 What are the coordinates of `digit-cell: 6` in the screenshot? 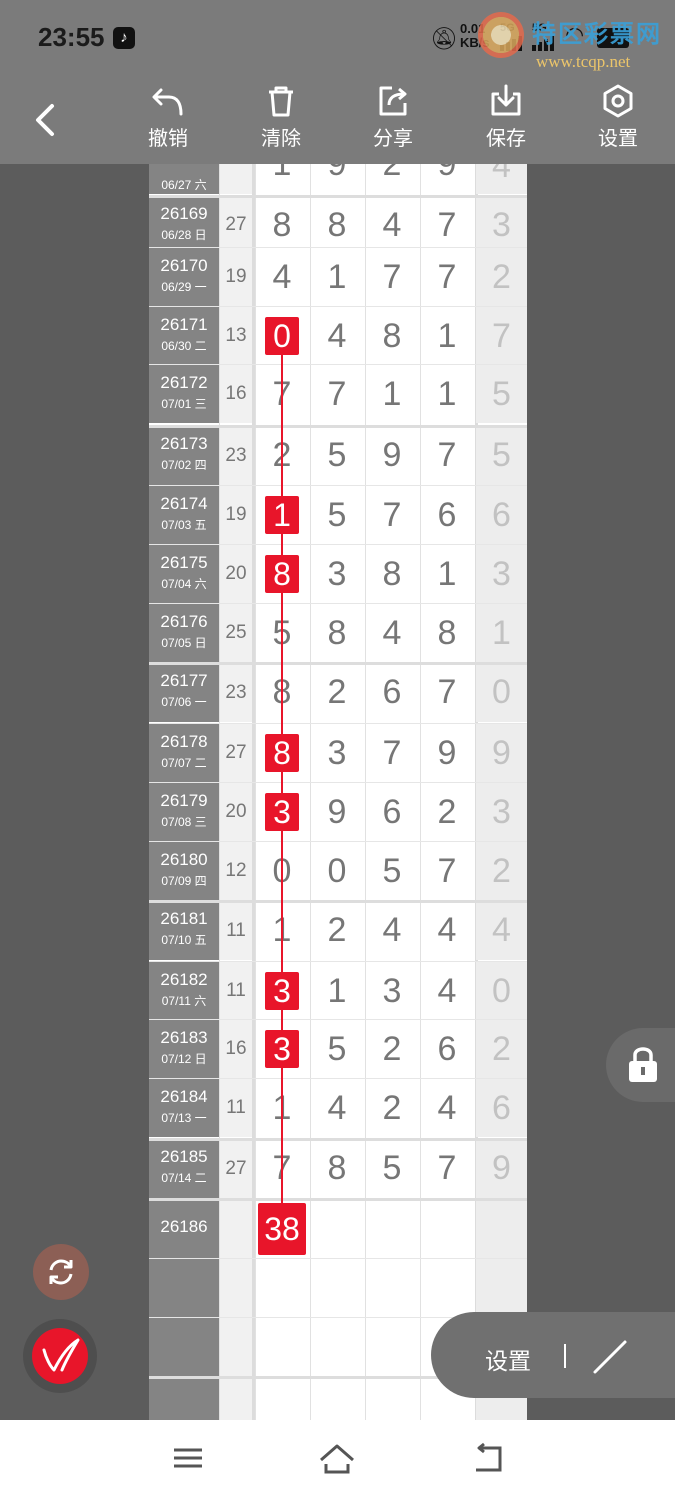 It's located at (392, 812).